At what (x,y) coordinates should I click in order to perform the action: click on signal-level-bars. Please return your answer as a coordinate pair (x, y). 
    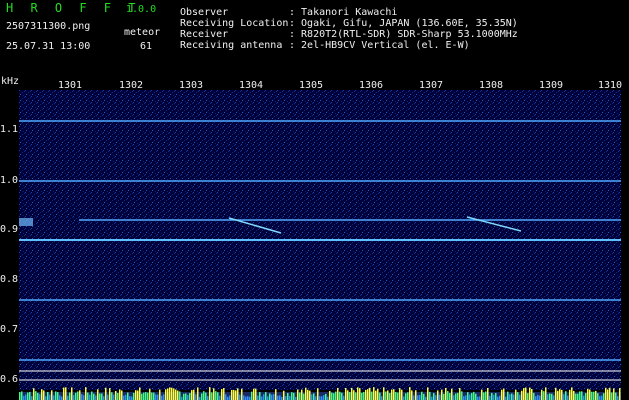
    Looking at the image, I should click on (320, 393).